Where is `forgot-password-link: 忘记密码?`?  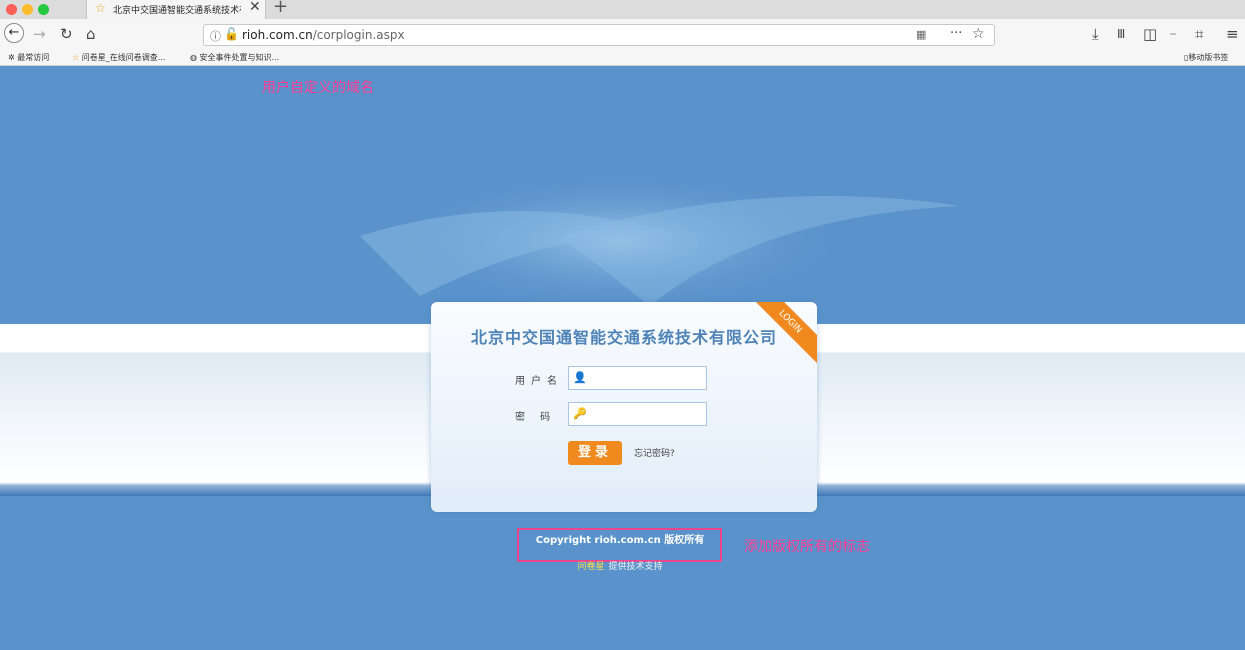
forgot-password-link: 忘记密码? is located at coordinates (654, 452).